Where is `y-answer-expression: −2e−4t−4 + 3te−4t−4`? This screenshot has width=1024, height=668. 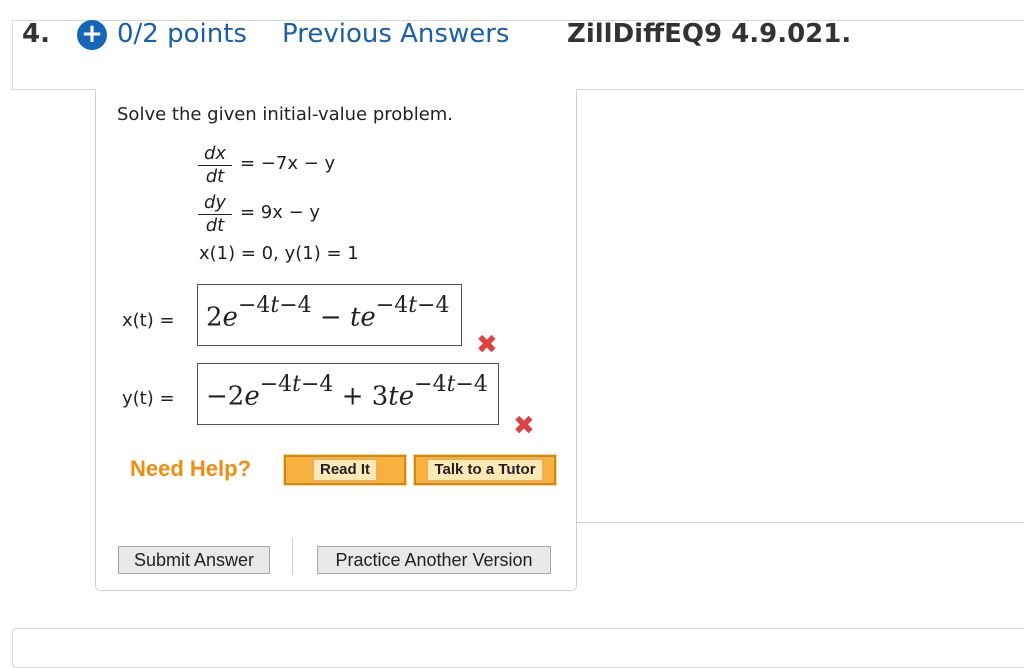
y-answer-expression: −2e−4t−4 + 3te−4t−4 is located at coordinates (347, 392).